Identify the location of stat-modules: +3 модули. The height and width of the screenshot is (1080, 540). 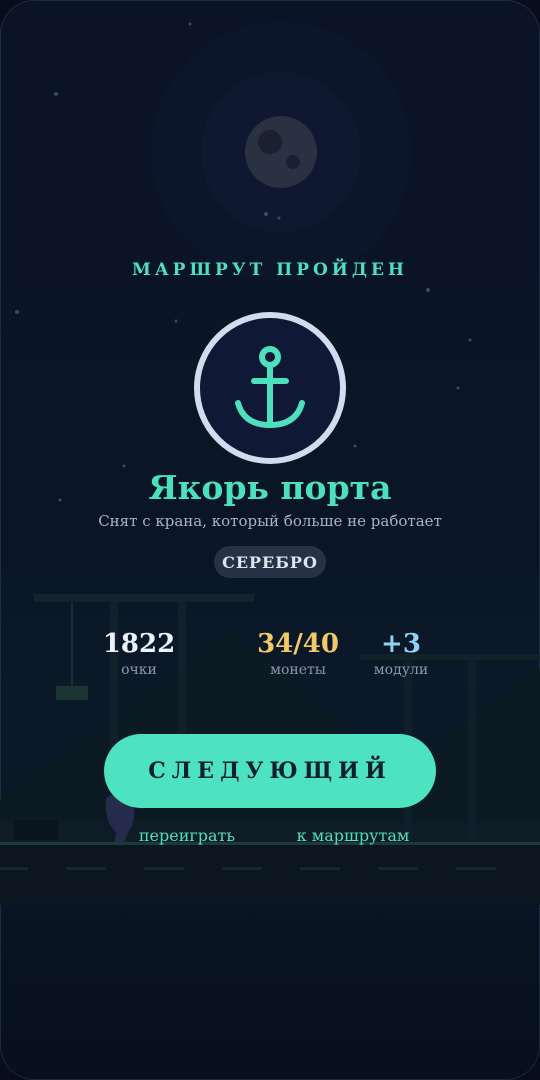
(401, 653).